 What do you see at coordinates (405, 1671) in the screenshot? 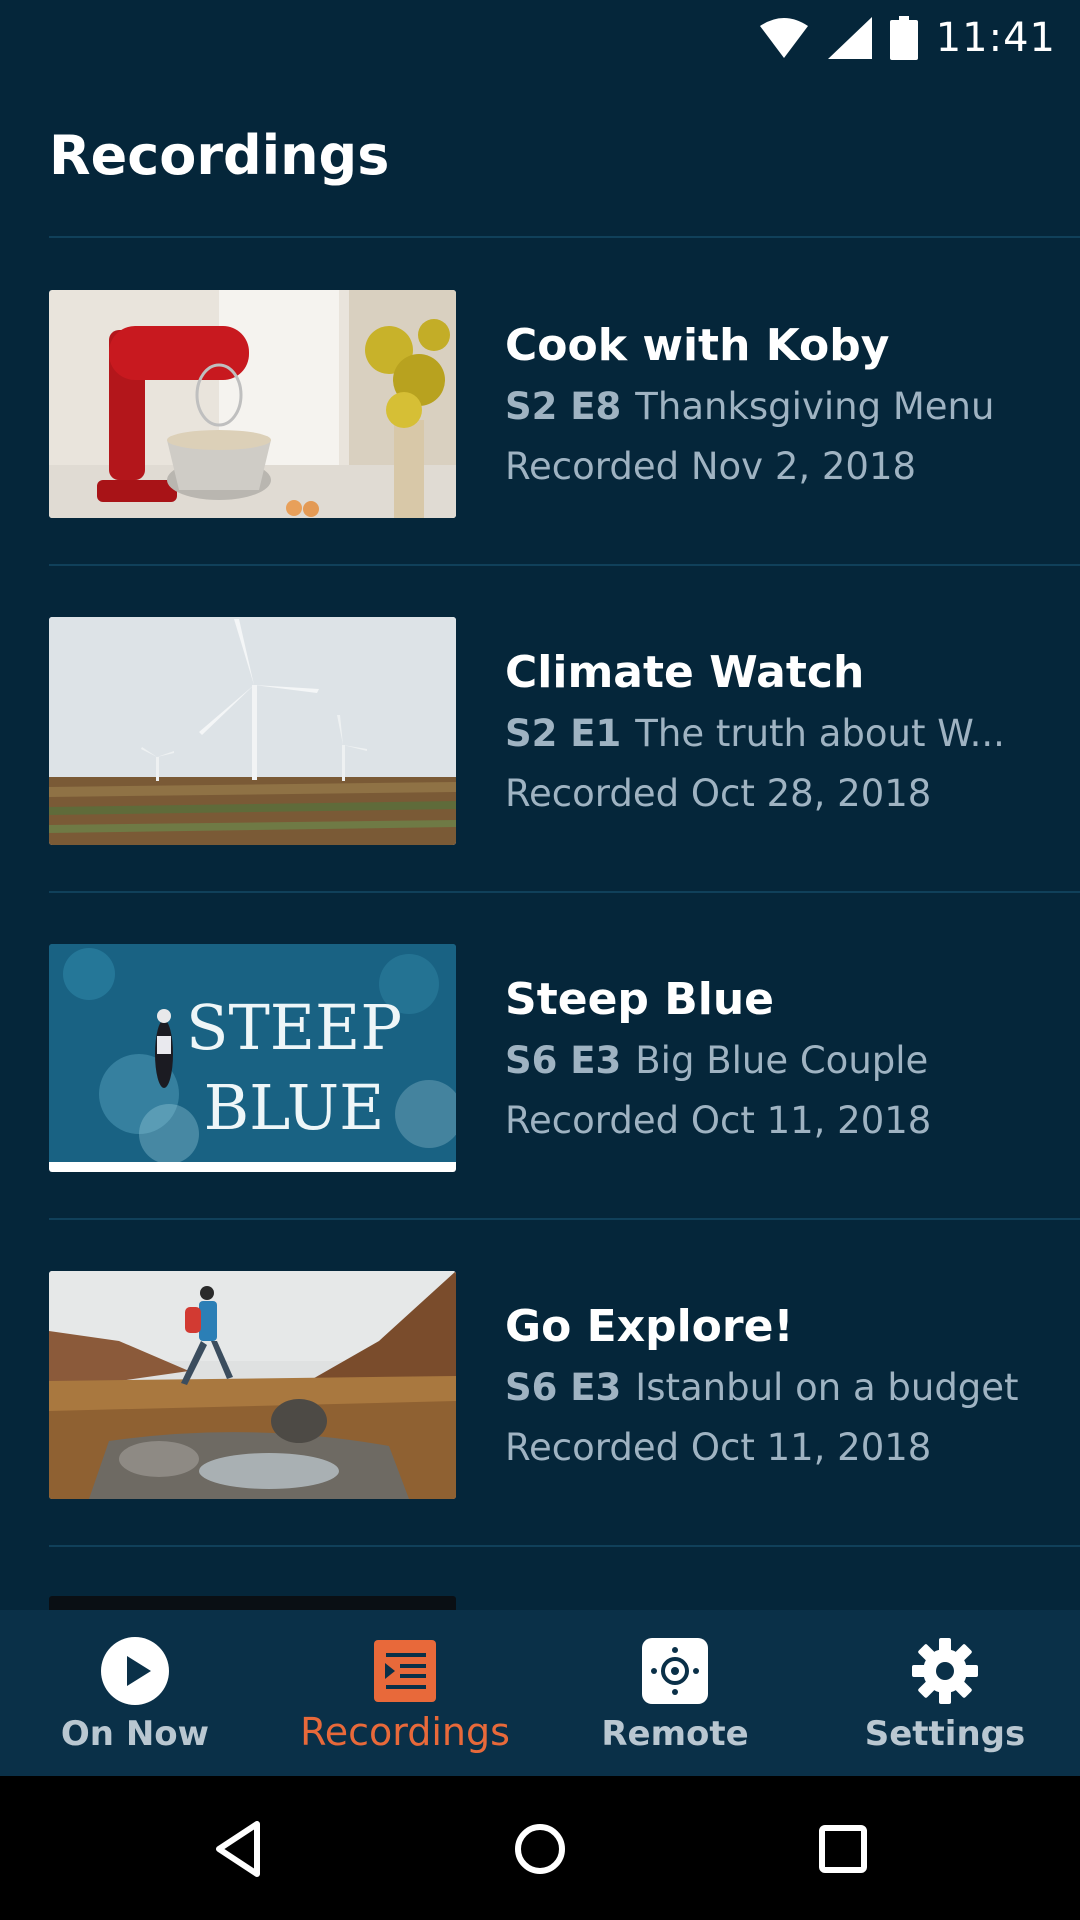
I see `recordings-icon` at bounding box center [405, 1671].